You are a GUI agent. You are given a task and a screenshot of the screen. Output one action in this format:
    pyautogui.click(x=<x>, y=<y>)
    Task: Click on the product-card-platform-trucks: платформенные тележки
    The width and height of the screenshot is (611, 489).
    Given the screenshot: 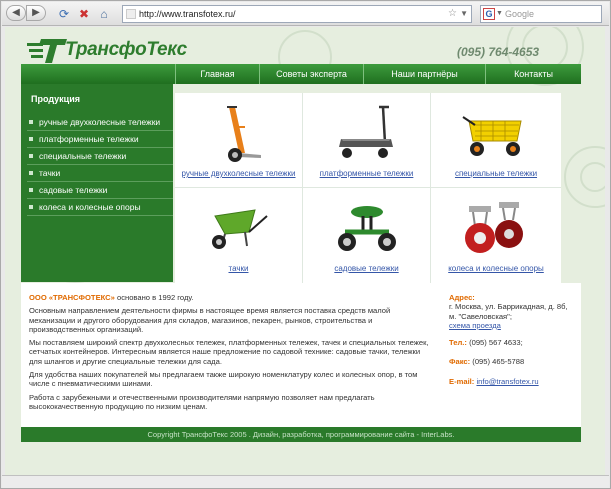 What is the action you would take?
    pyautogui.click(x=367, y=140)
    